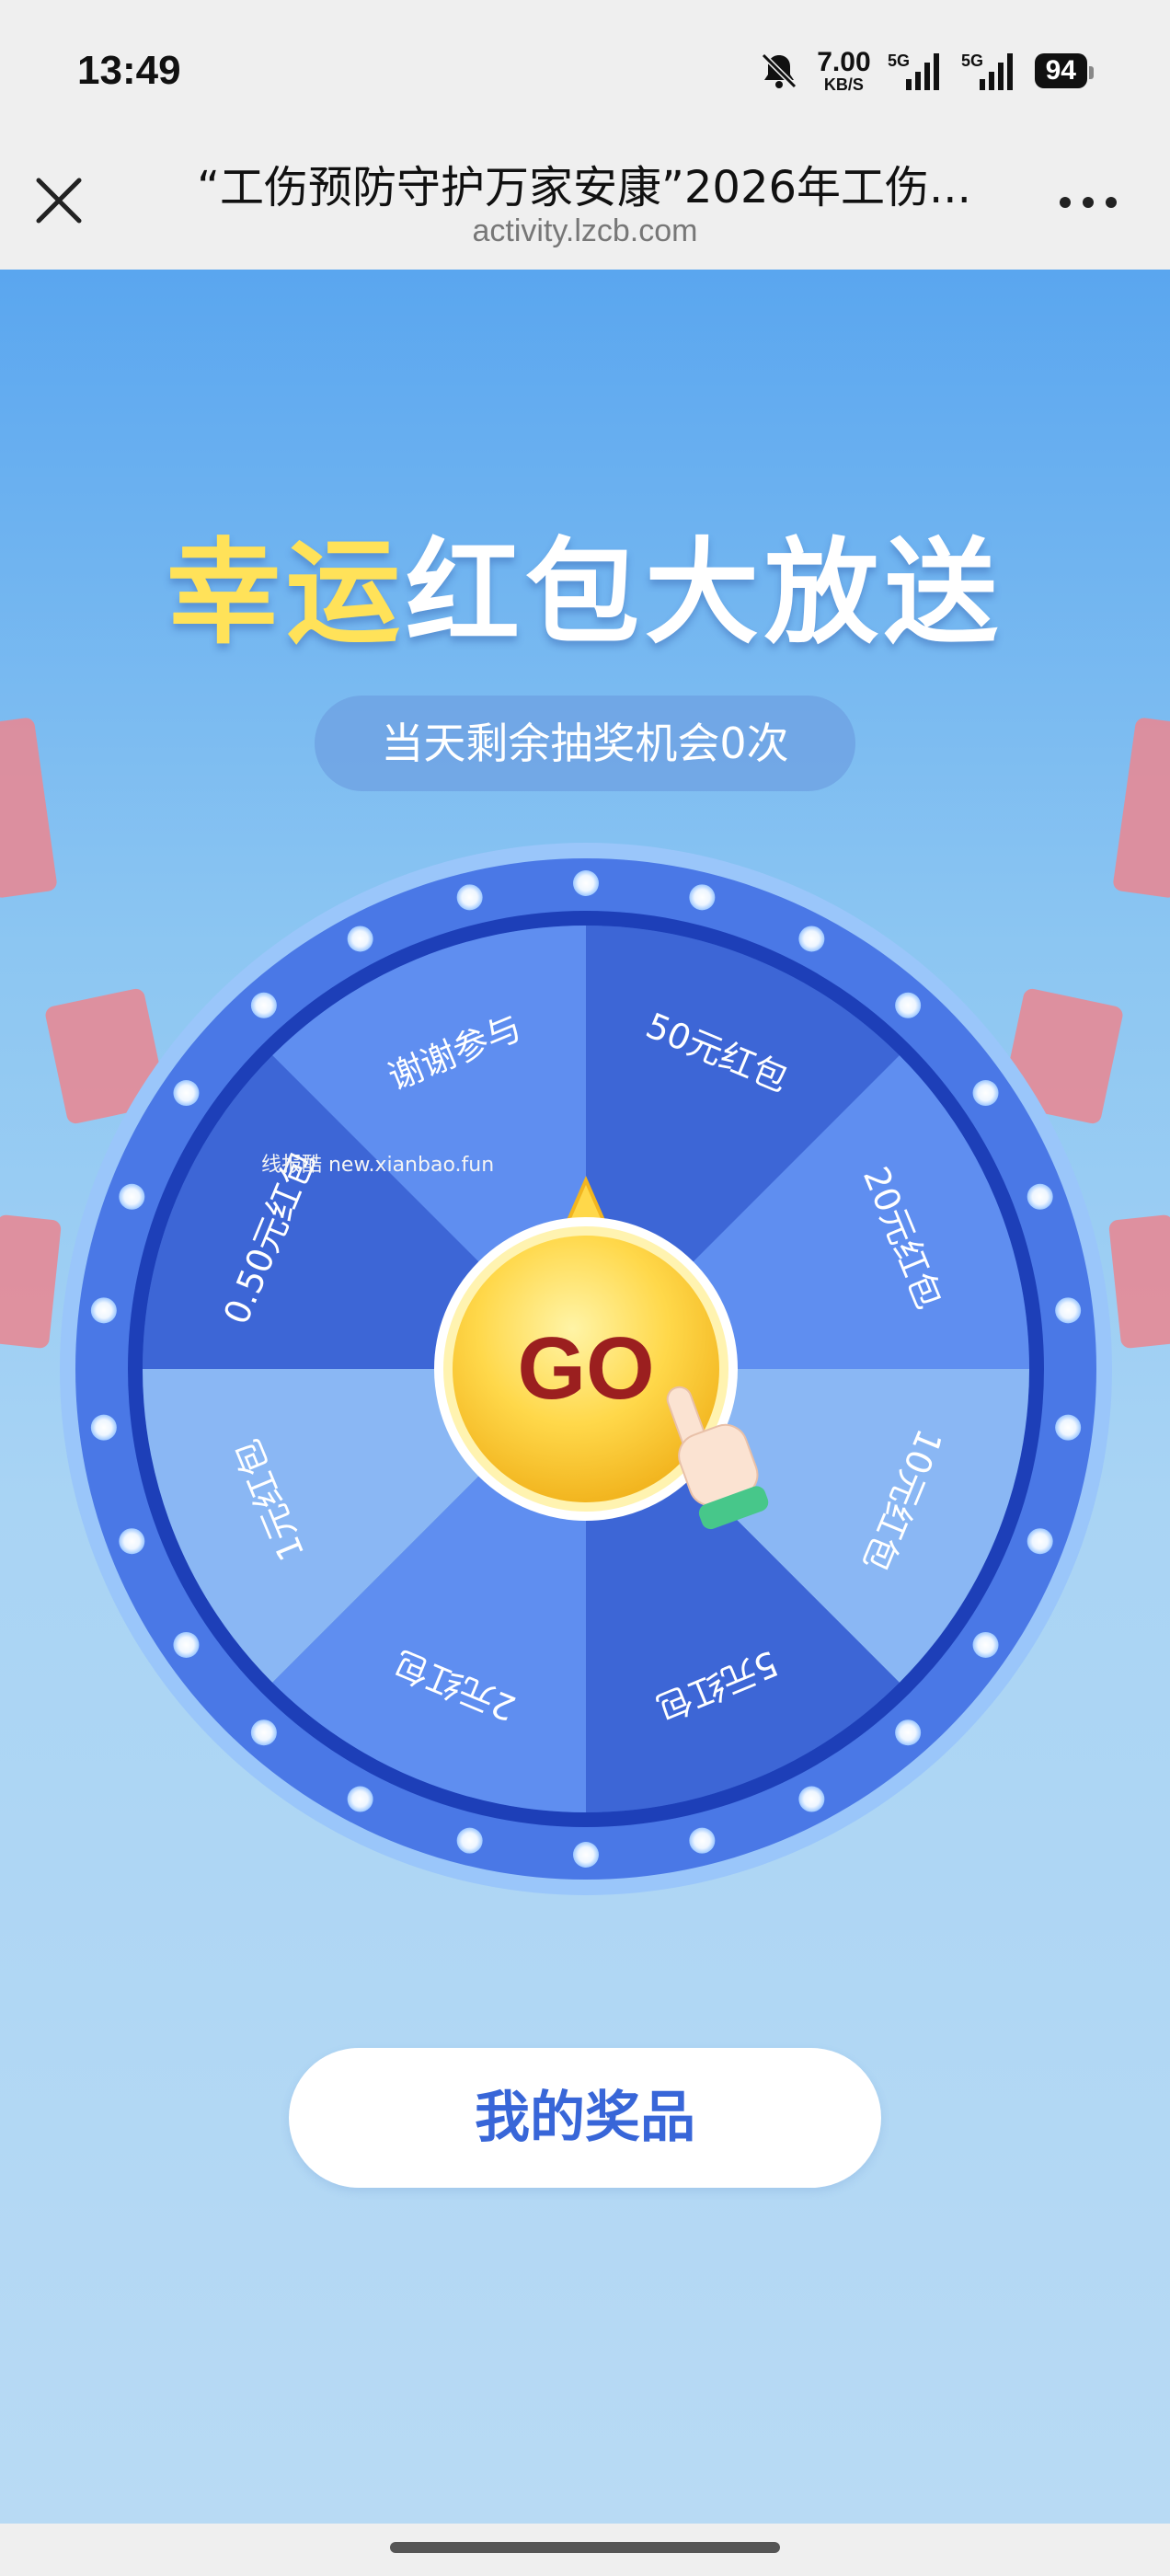 The image size is (1170, 2576). I want to click on browser-title-bar: “工伤预防守护万家安康”2026年工伤... activity.lzcb.com, so click(585, 204).